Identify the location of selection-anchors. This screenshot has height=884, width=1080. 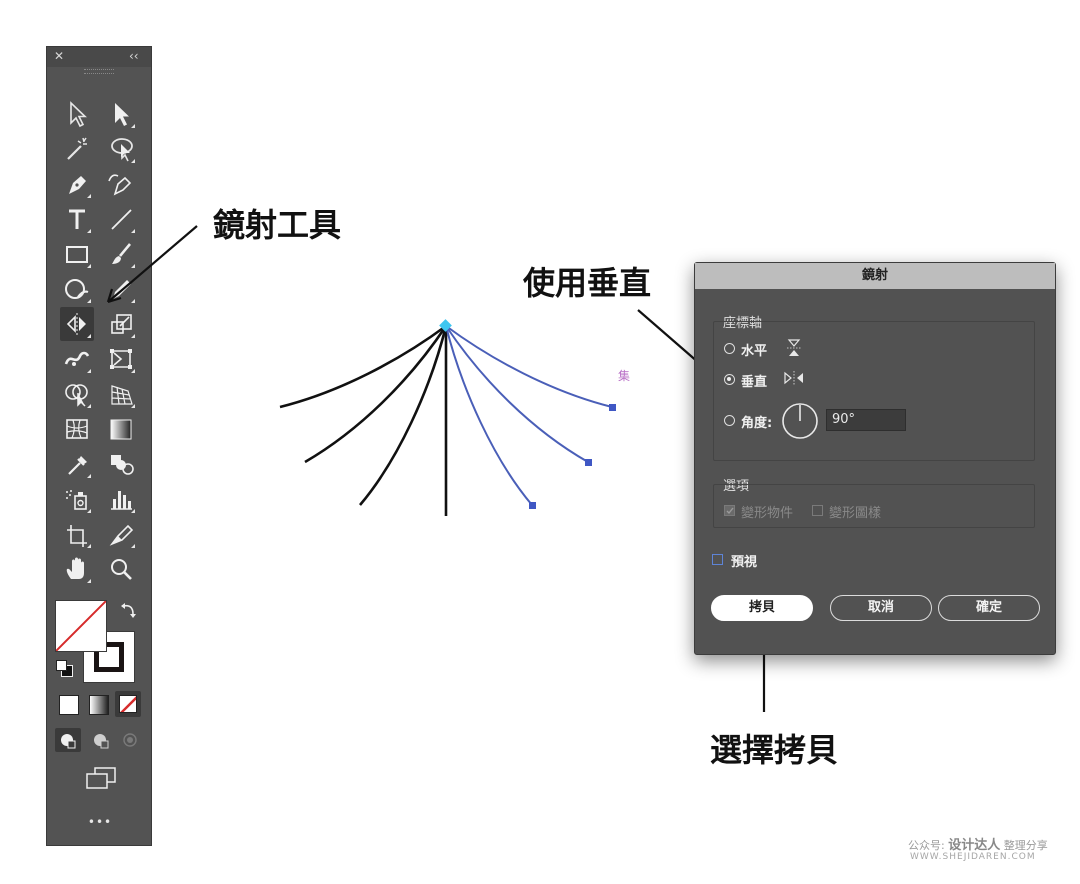
(572, 456).